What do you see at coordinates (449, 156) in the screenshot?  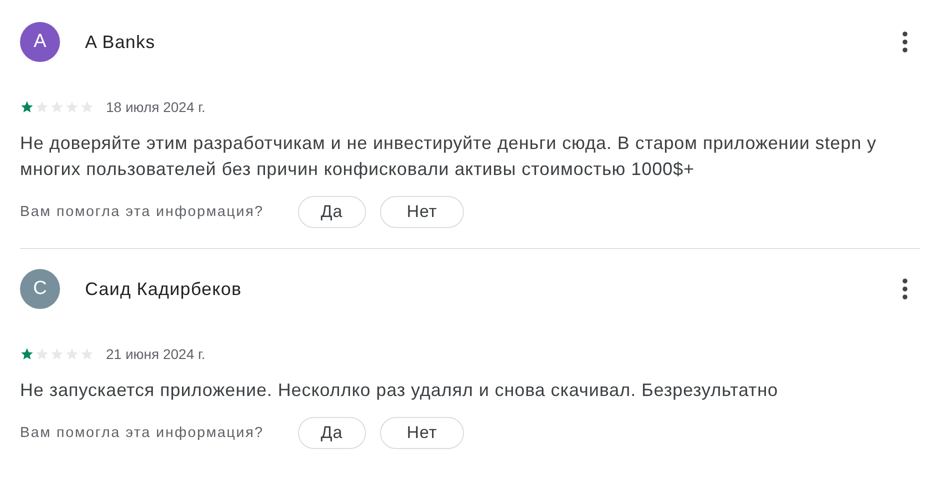 I see `review-text: Не доверяйте этим разработчикам и не инвестируйте деньги сюда. В старом приложении stepn у многих пользователей без причин конфисковали активы стоимостью 1000$+` at bounding box center [449, 156].